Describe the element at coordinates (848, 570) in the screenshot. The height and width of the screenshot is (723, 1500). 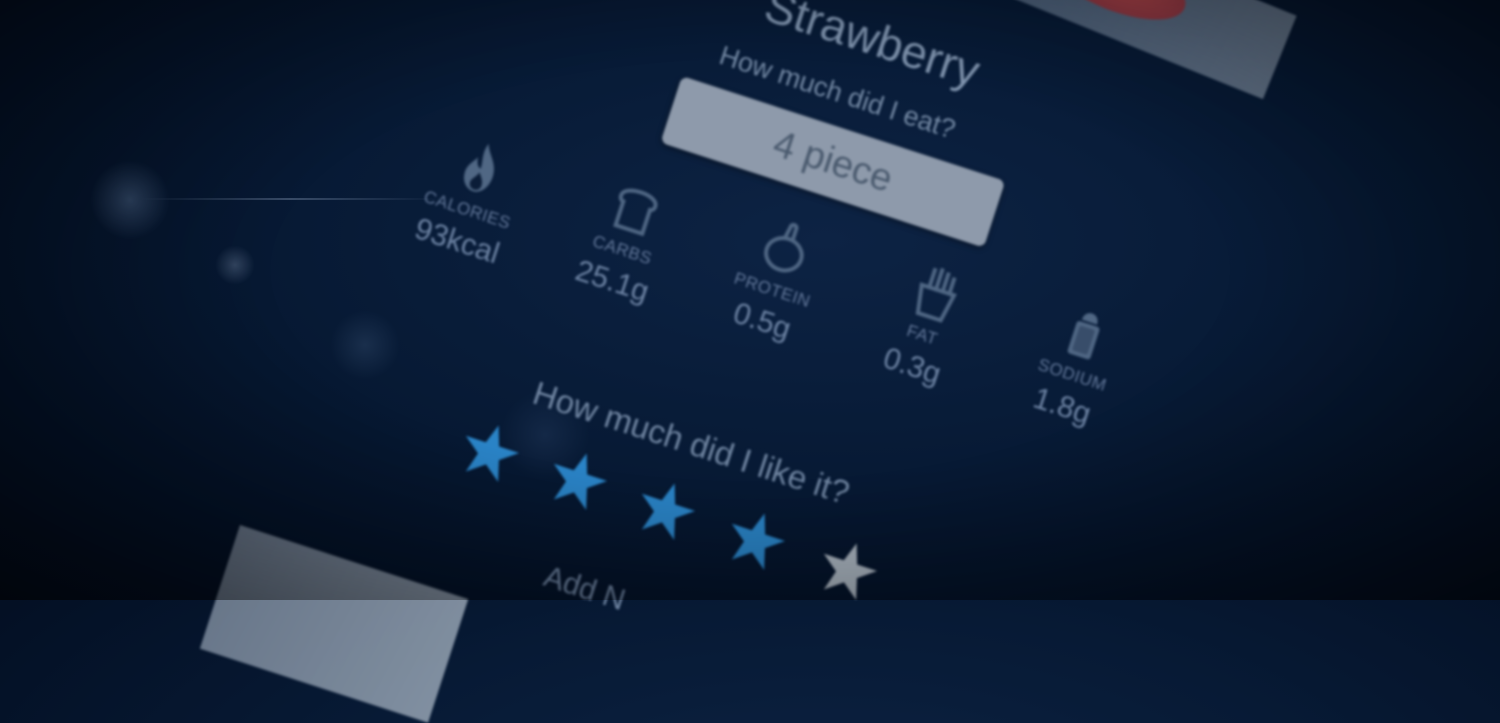
I see `star-empty-icon` at that location.